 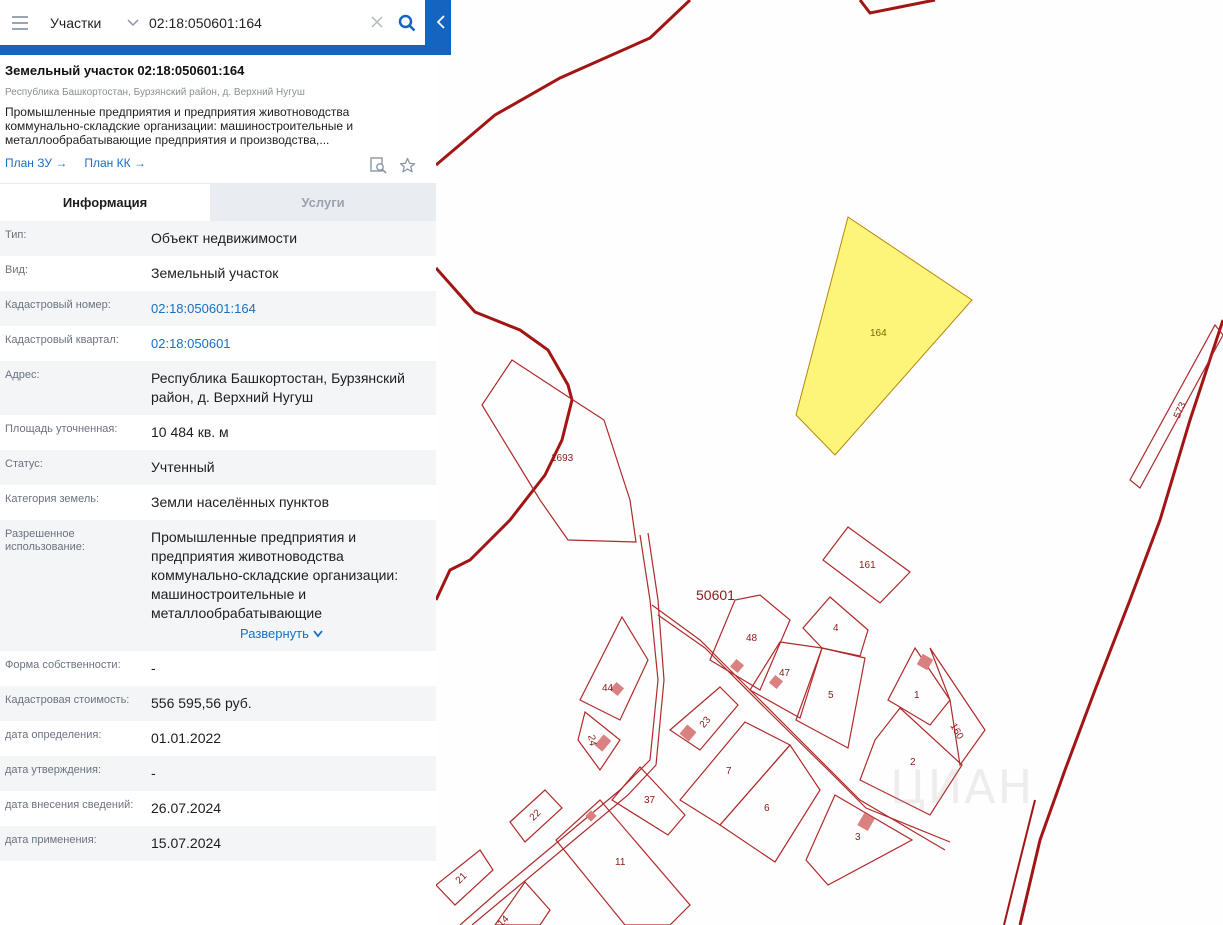 I want to click on search-type-label: Участки, so click(x=76, y=22).